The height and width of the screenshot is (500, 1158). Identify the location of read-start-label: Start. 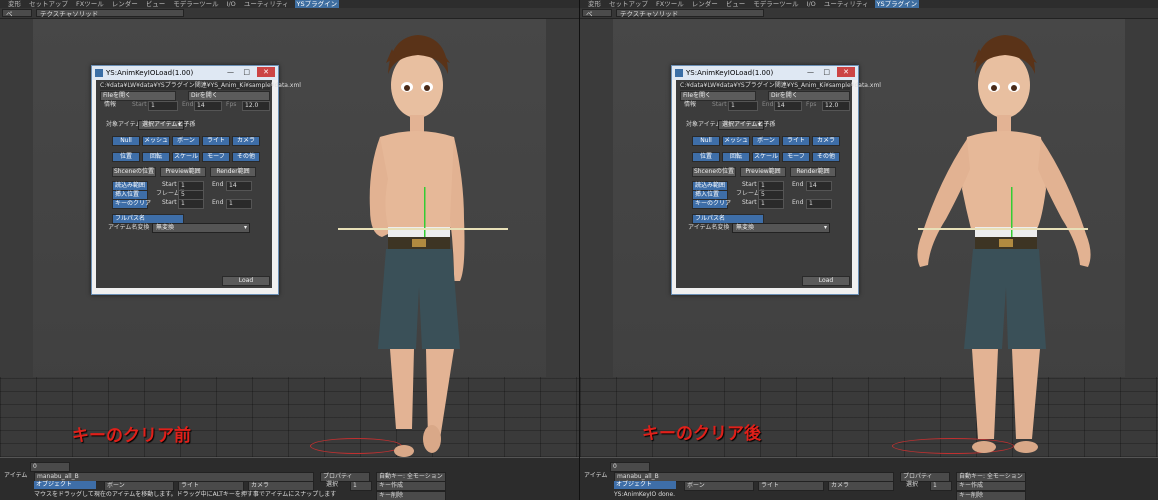
(749, 184).